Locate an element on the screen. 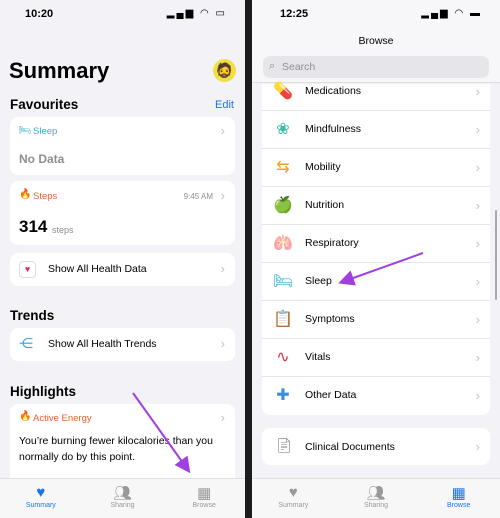 This screenshot has height=518, width=500. arrow-to-browse is located at coordinates (161, 433).